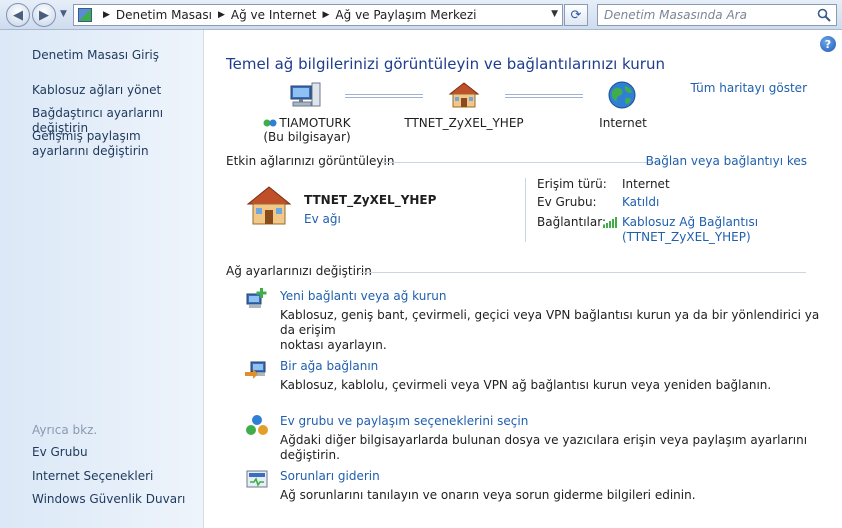 The height and width of the screenshot is (528, 842). Describe the element at coordinates (257, 479) in the screenshot. I see `troubleshoot-icon` at that location.